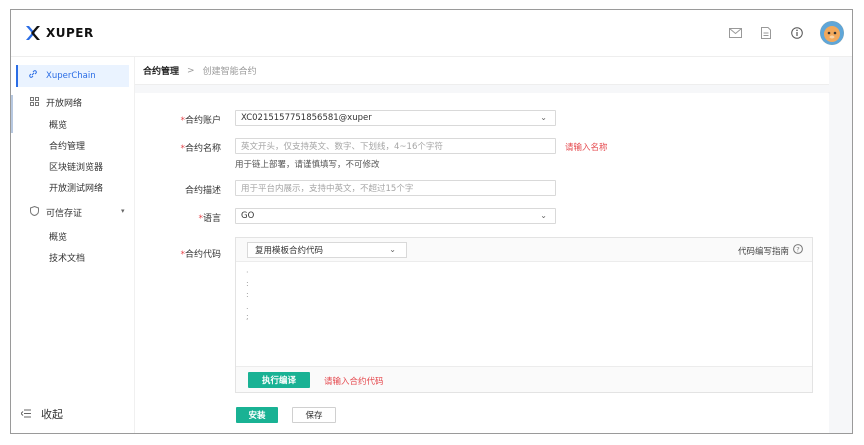 The image size is (864, 445). I want to click on code-gutter-mark: ·, so click(247, 272).